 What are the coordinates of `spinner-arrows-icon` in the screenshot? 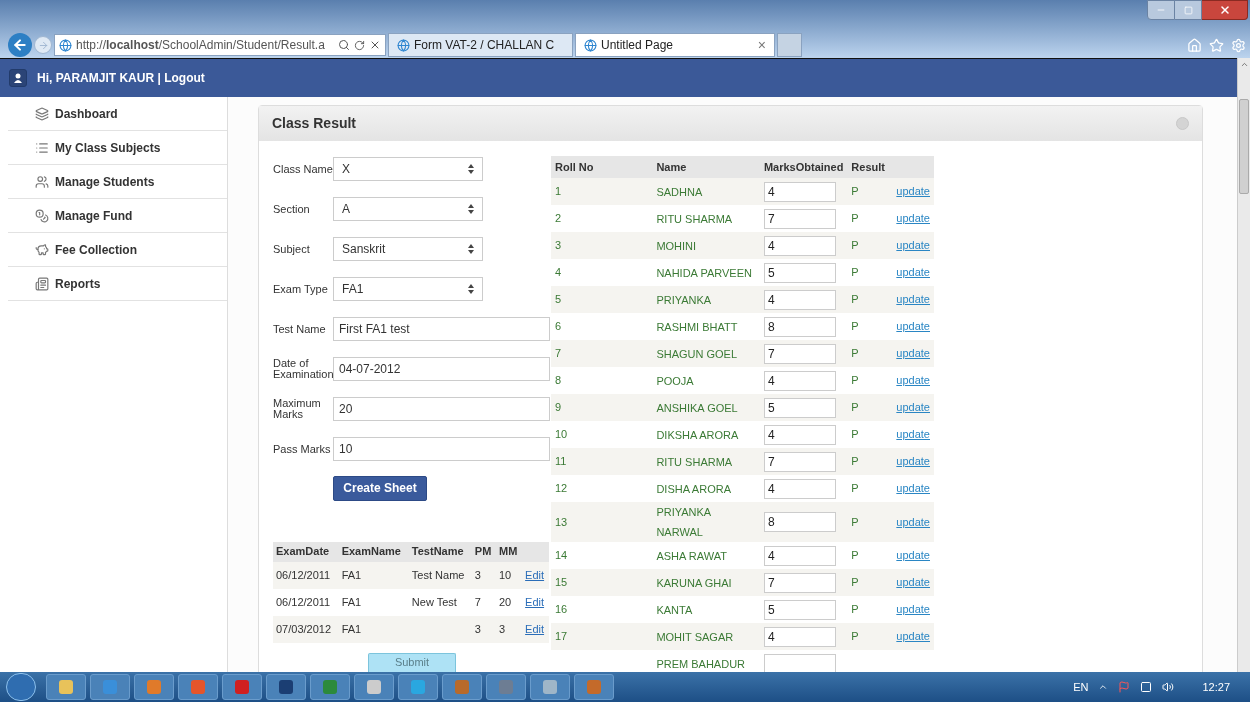 It's located at (471, 209).